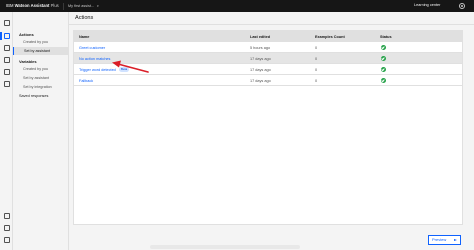 This screenshot has width=474, height=250. I want to click on play-icon, so click(455, 239).